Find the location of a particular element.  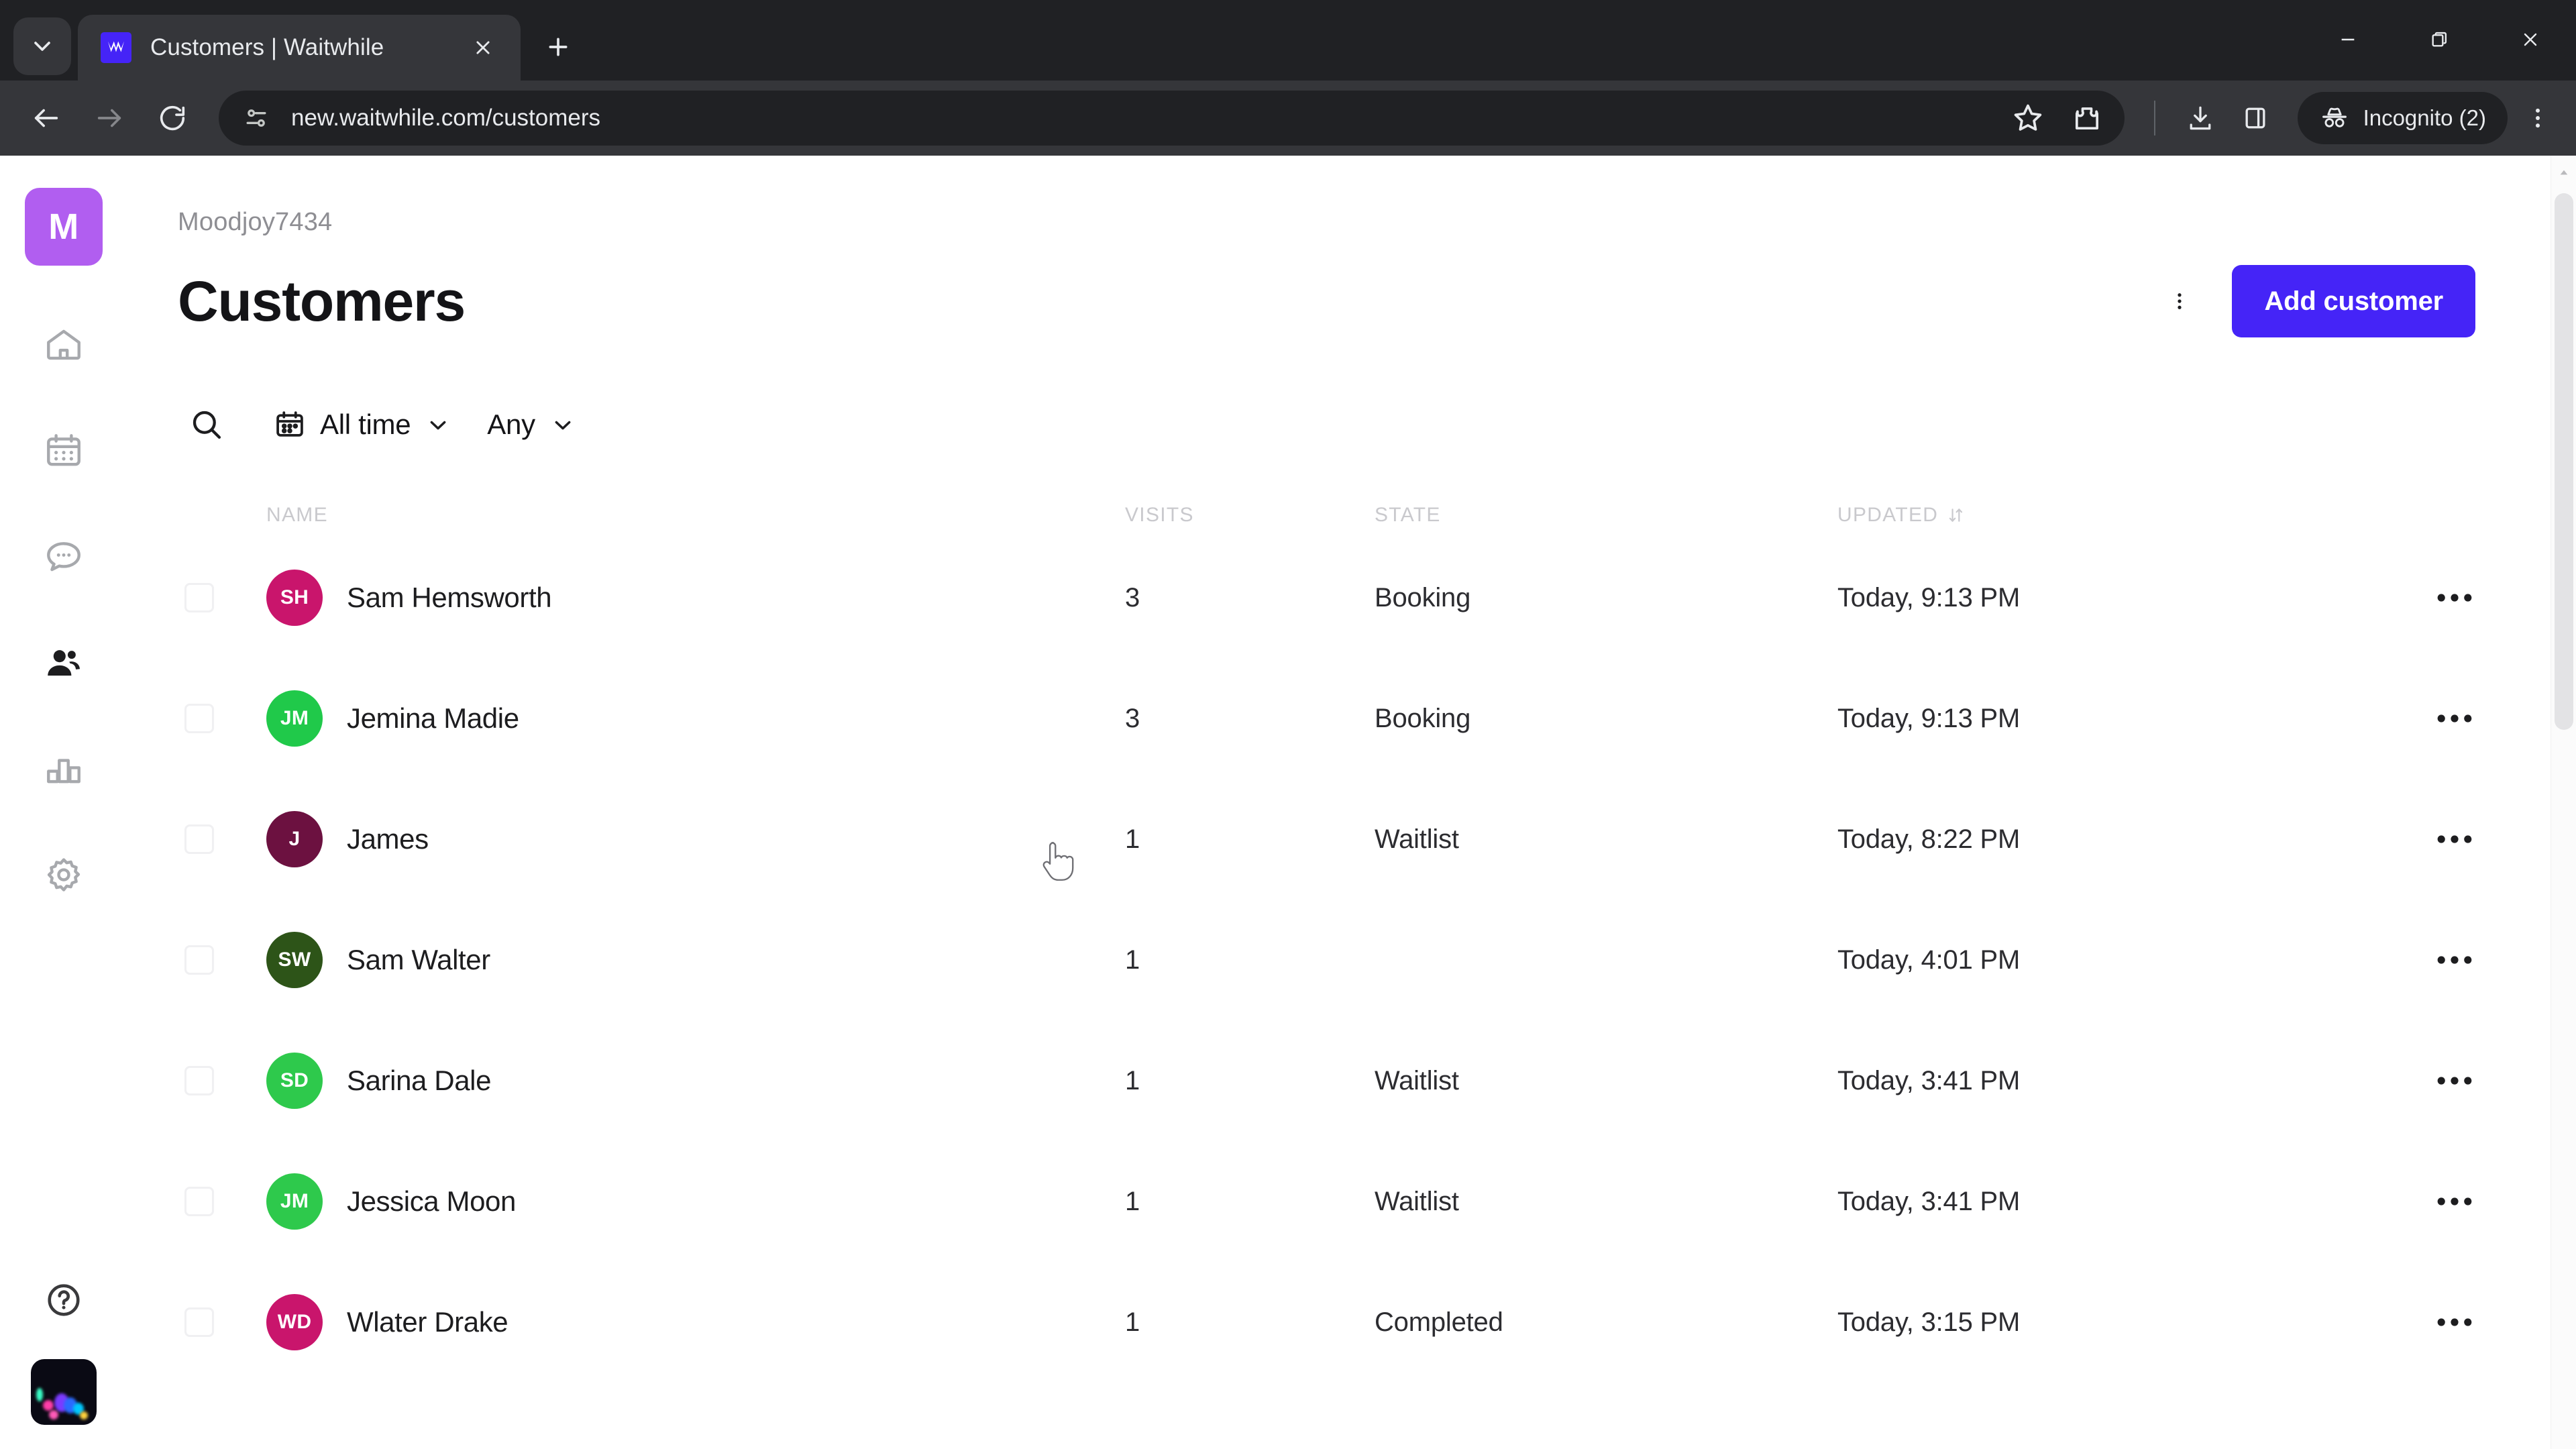

sidebar-item-customers is located at coordinates (63, 662).